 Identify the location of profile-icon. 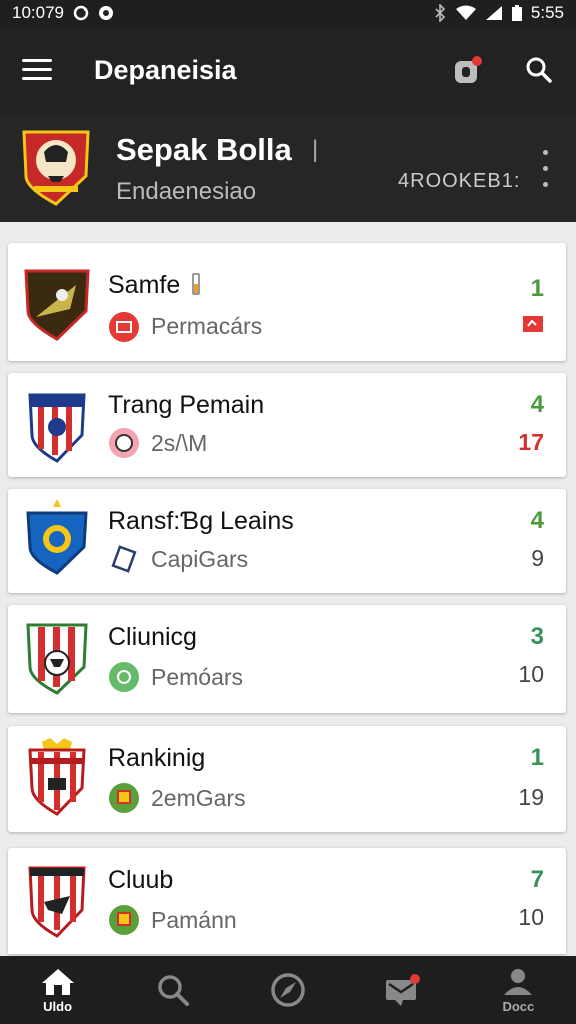
(518, 981).